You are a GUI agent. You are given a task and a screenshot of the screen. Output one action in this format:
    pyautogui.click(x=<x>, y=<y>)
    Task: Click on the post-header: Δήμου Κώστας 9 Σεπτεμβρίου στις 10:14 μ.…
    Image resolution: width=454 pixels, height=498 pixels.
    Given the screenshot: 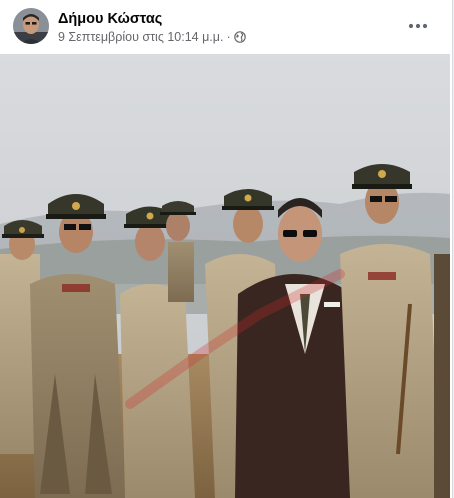 What is the action you would take?
    pyautogui.click(x=226, y=27)
    